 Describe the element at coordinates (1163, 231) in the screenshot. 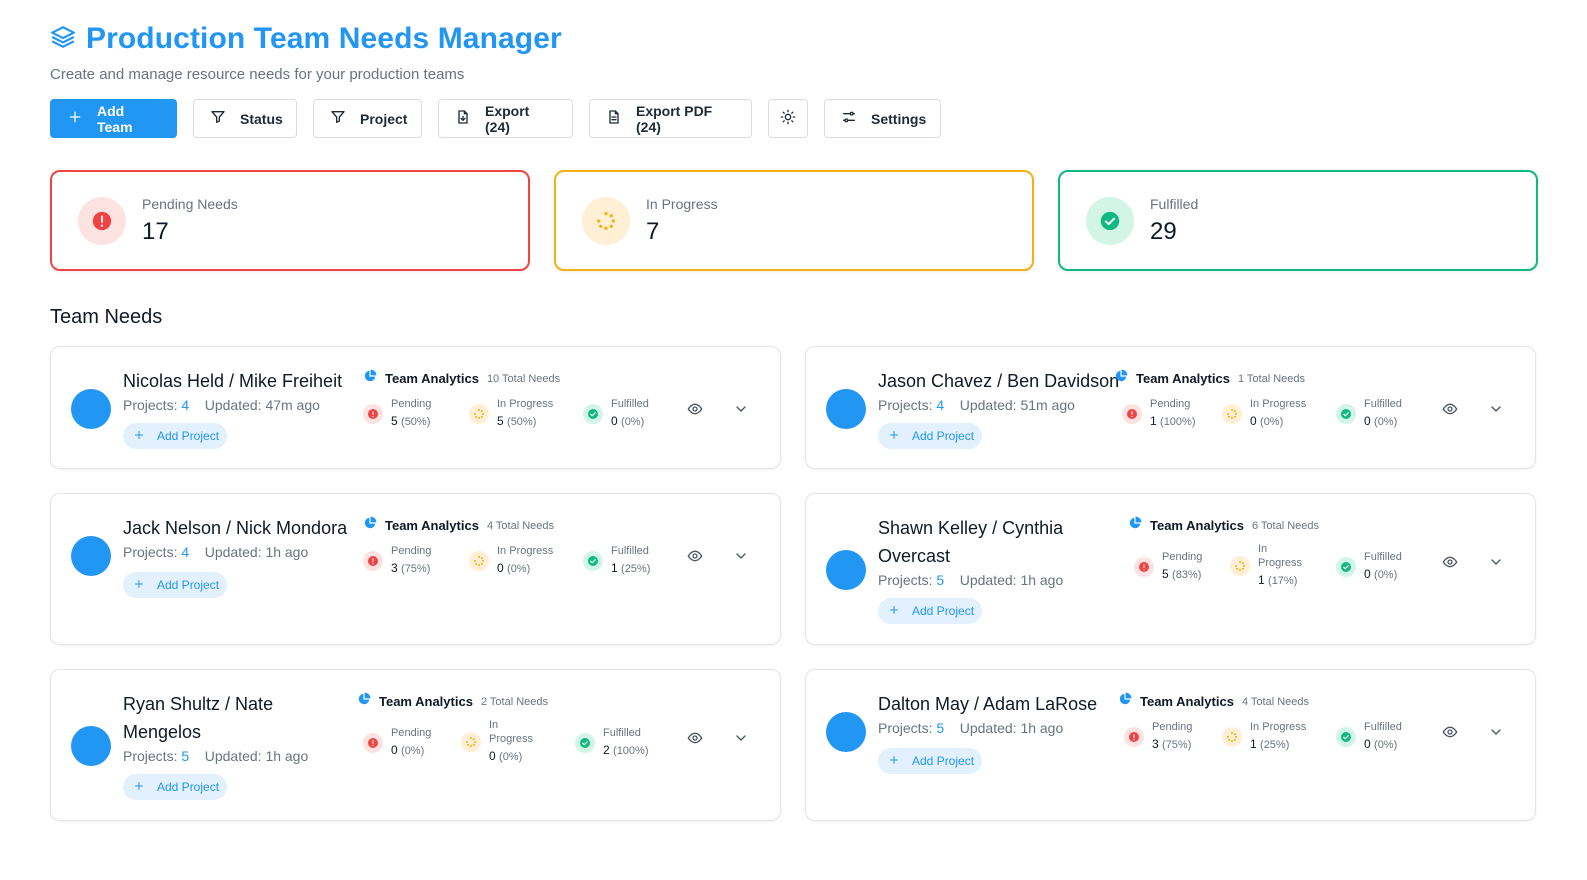

I see `stat-value: 29` at that location.